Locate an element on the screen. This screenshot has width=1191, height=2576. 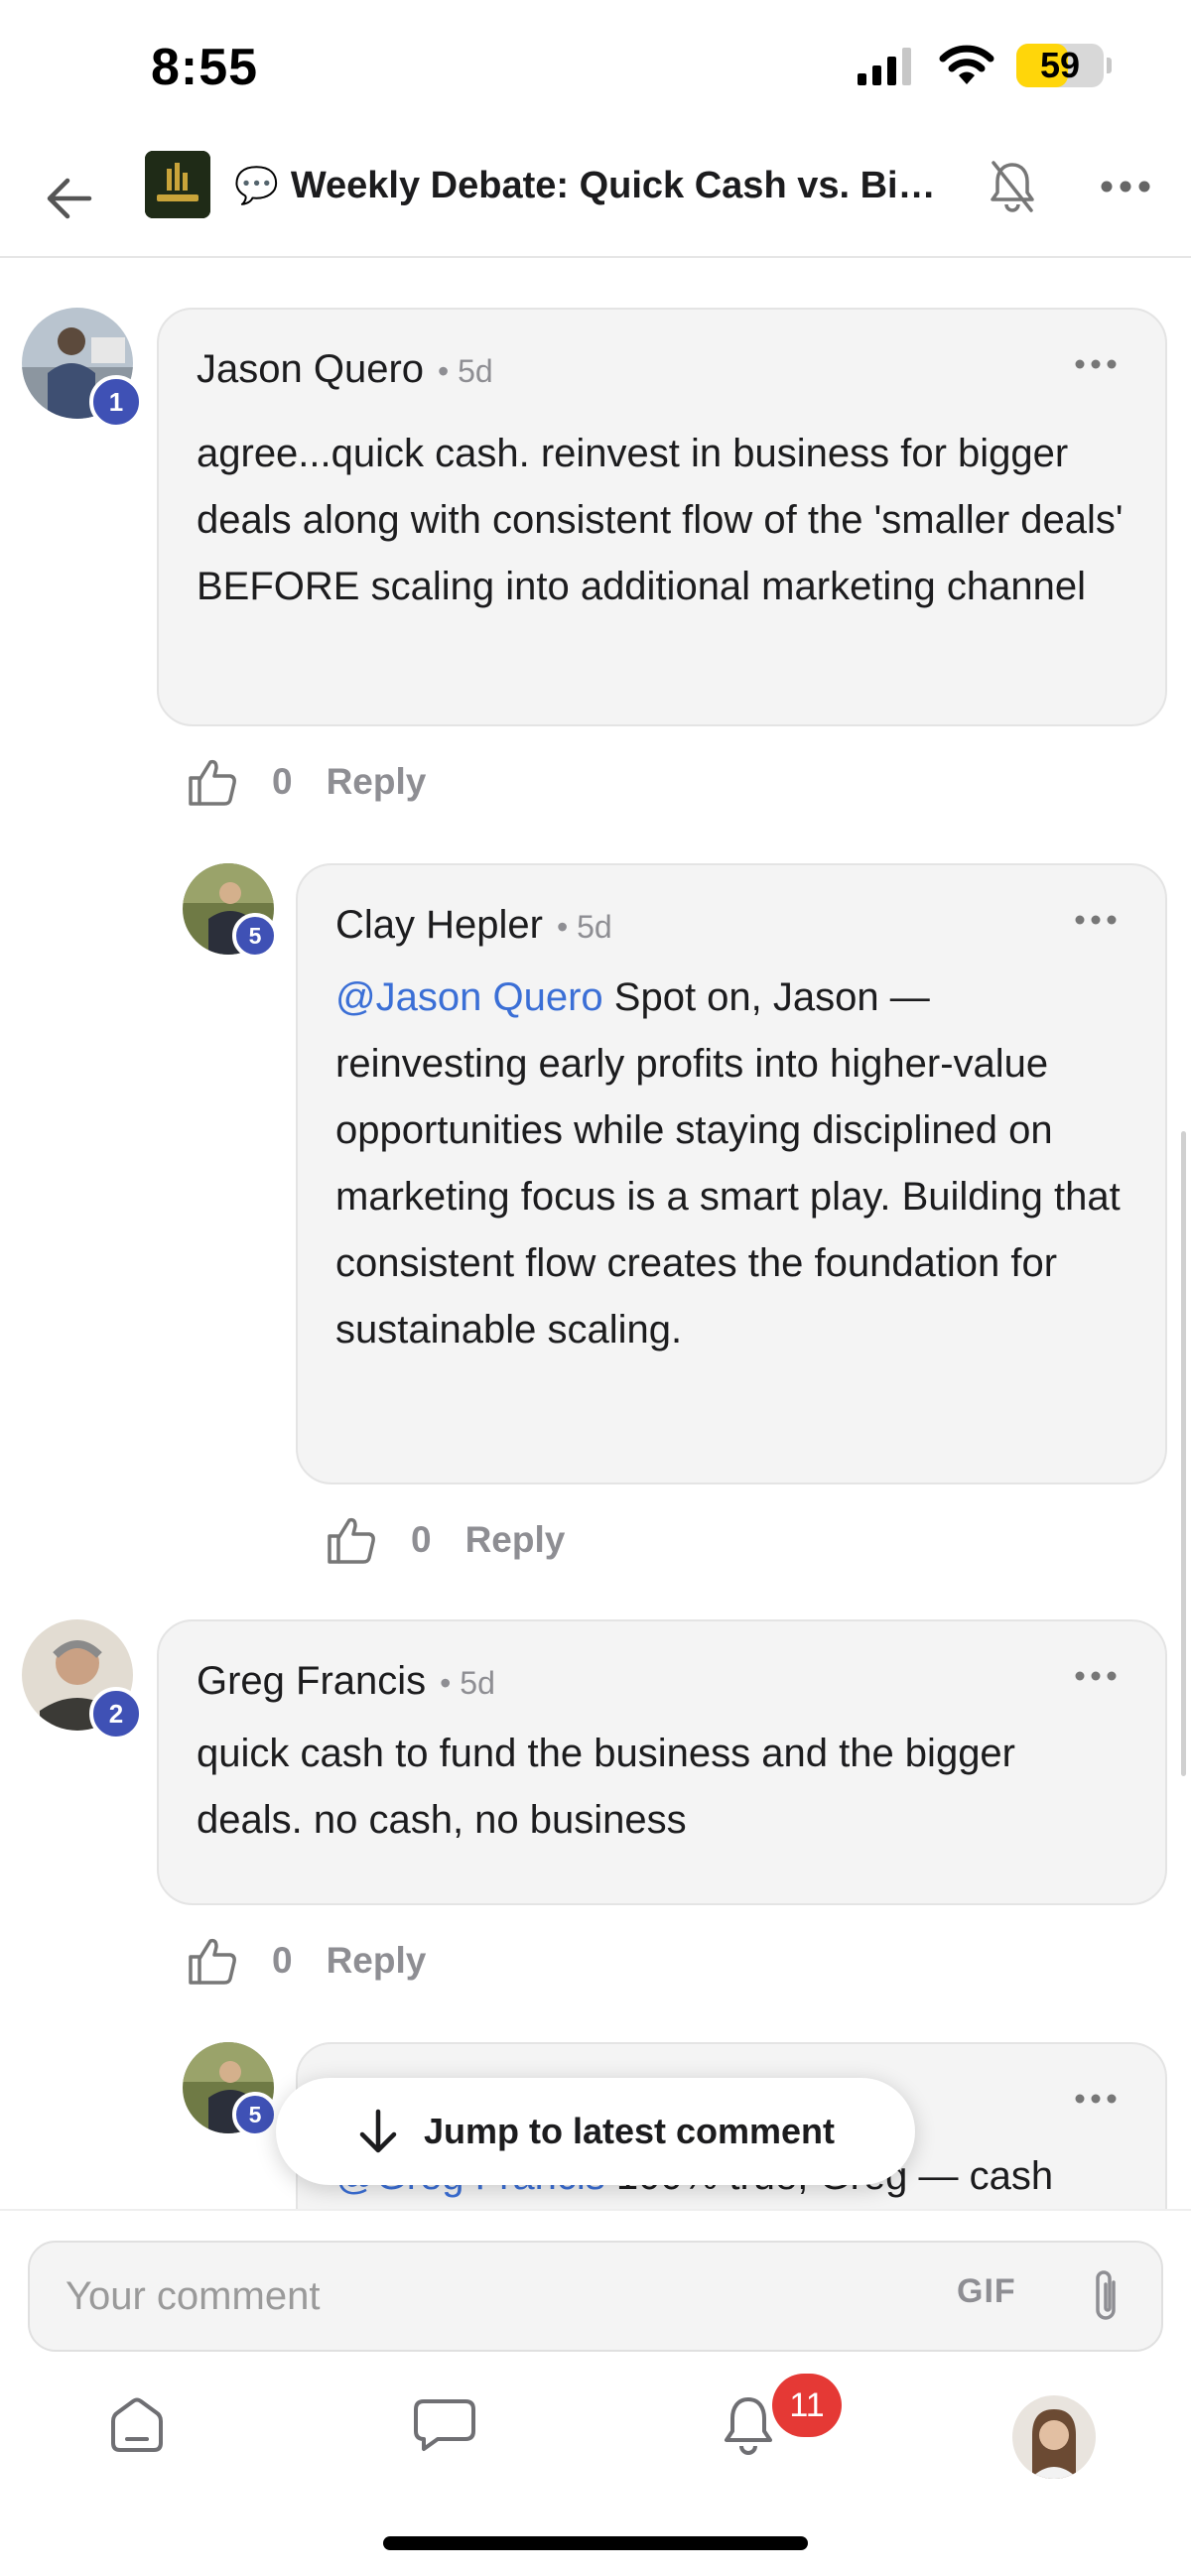
gif-button: GIF is located at coordinates (986, 2292).